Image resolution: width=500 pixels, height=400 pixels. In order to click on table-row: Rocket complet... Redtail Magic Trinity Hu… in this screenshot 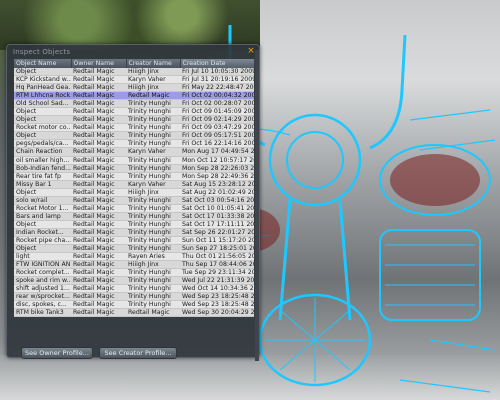, I will do `click(134, 273)`.